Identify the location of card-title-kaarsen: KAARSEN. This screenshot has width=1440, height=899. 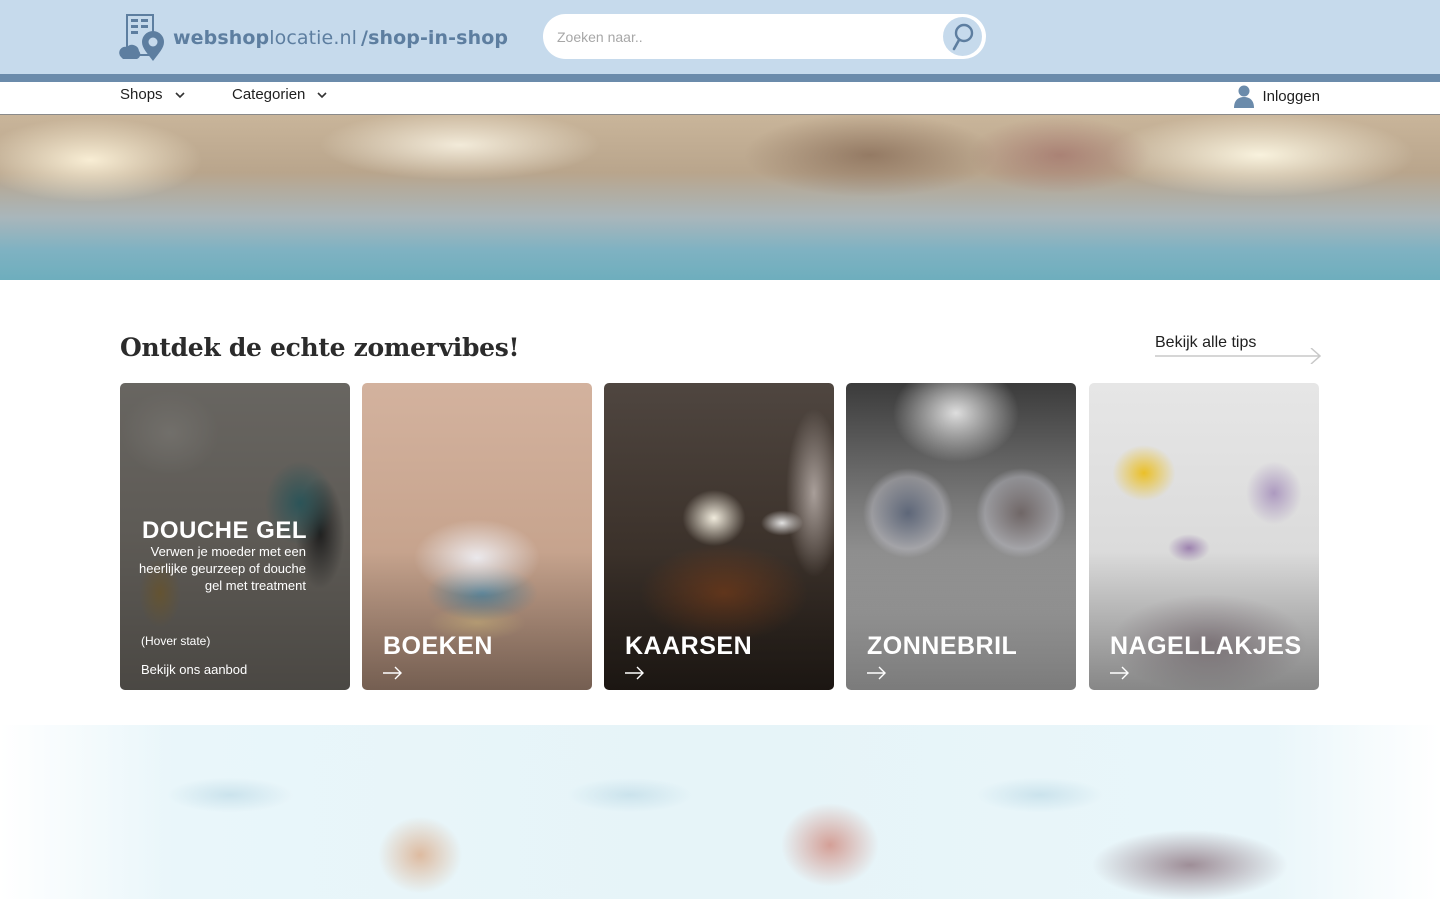
(689, 646).